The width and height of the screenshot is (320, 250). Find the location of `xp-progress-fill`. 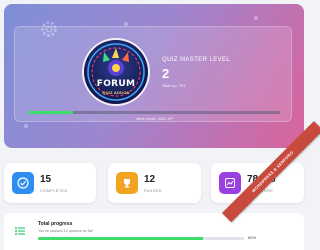

xp-progress-fill is located at coordinates (51, 112).